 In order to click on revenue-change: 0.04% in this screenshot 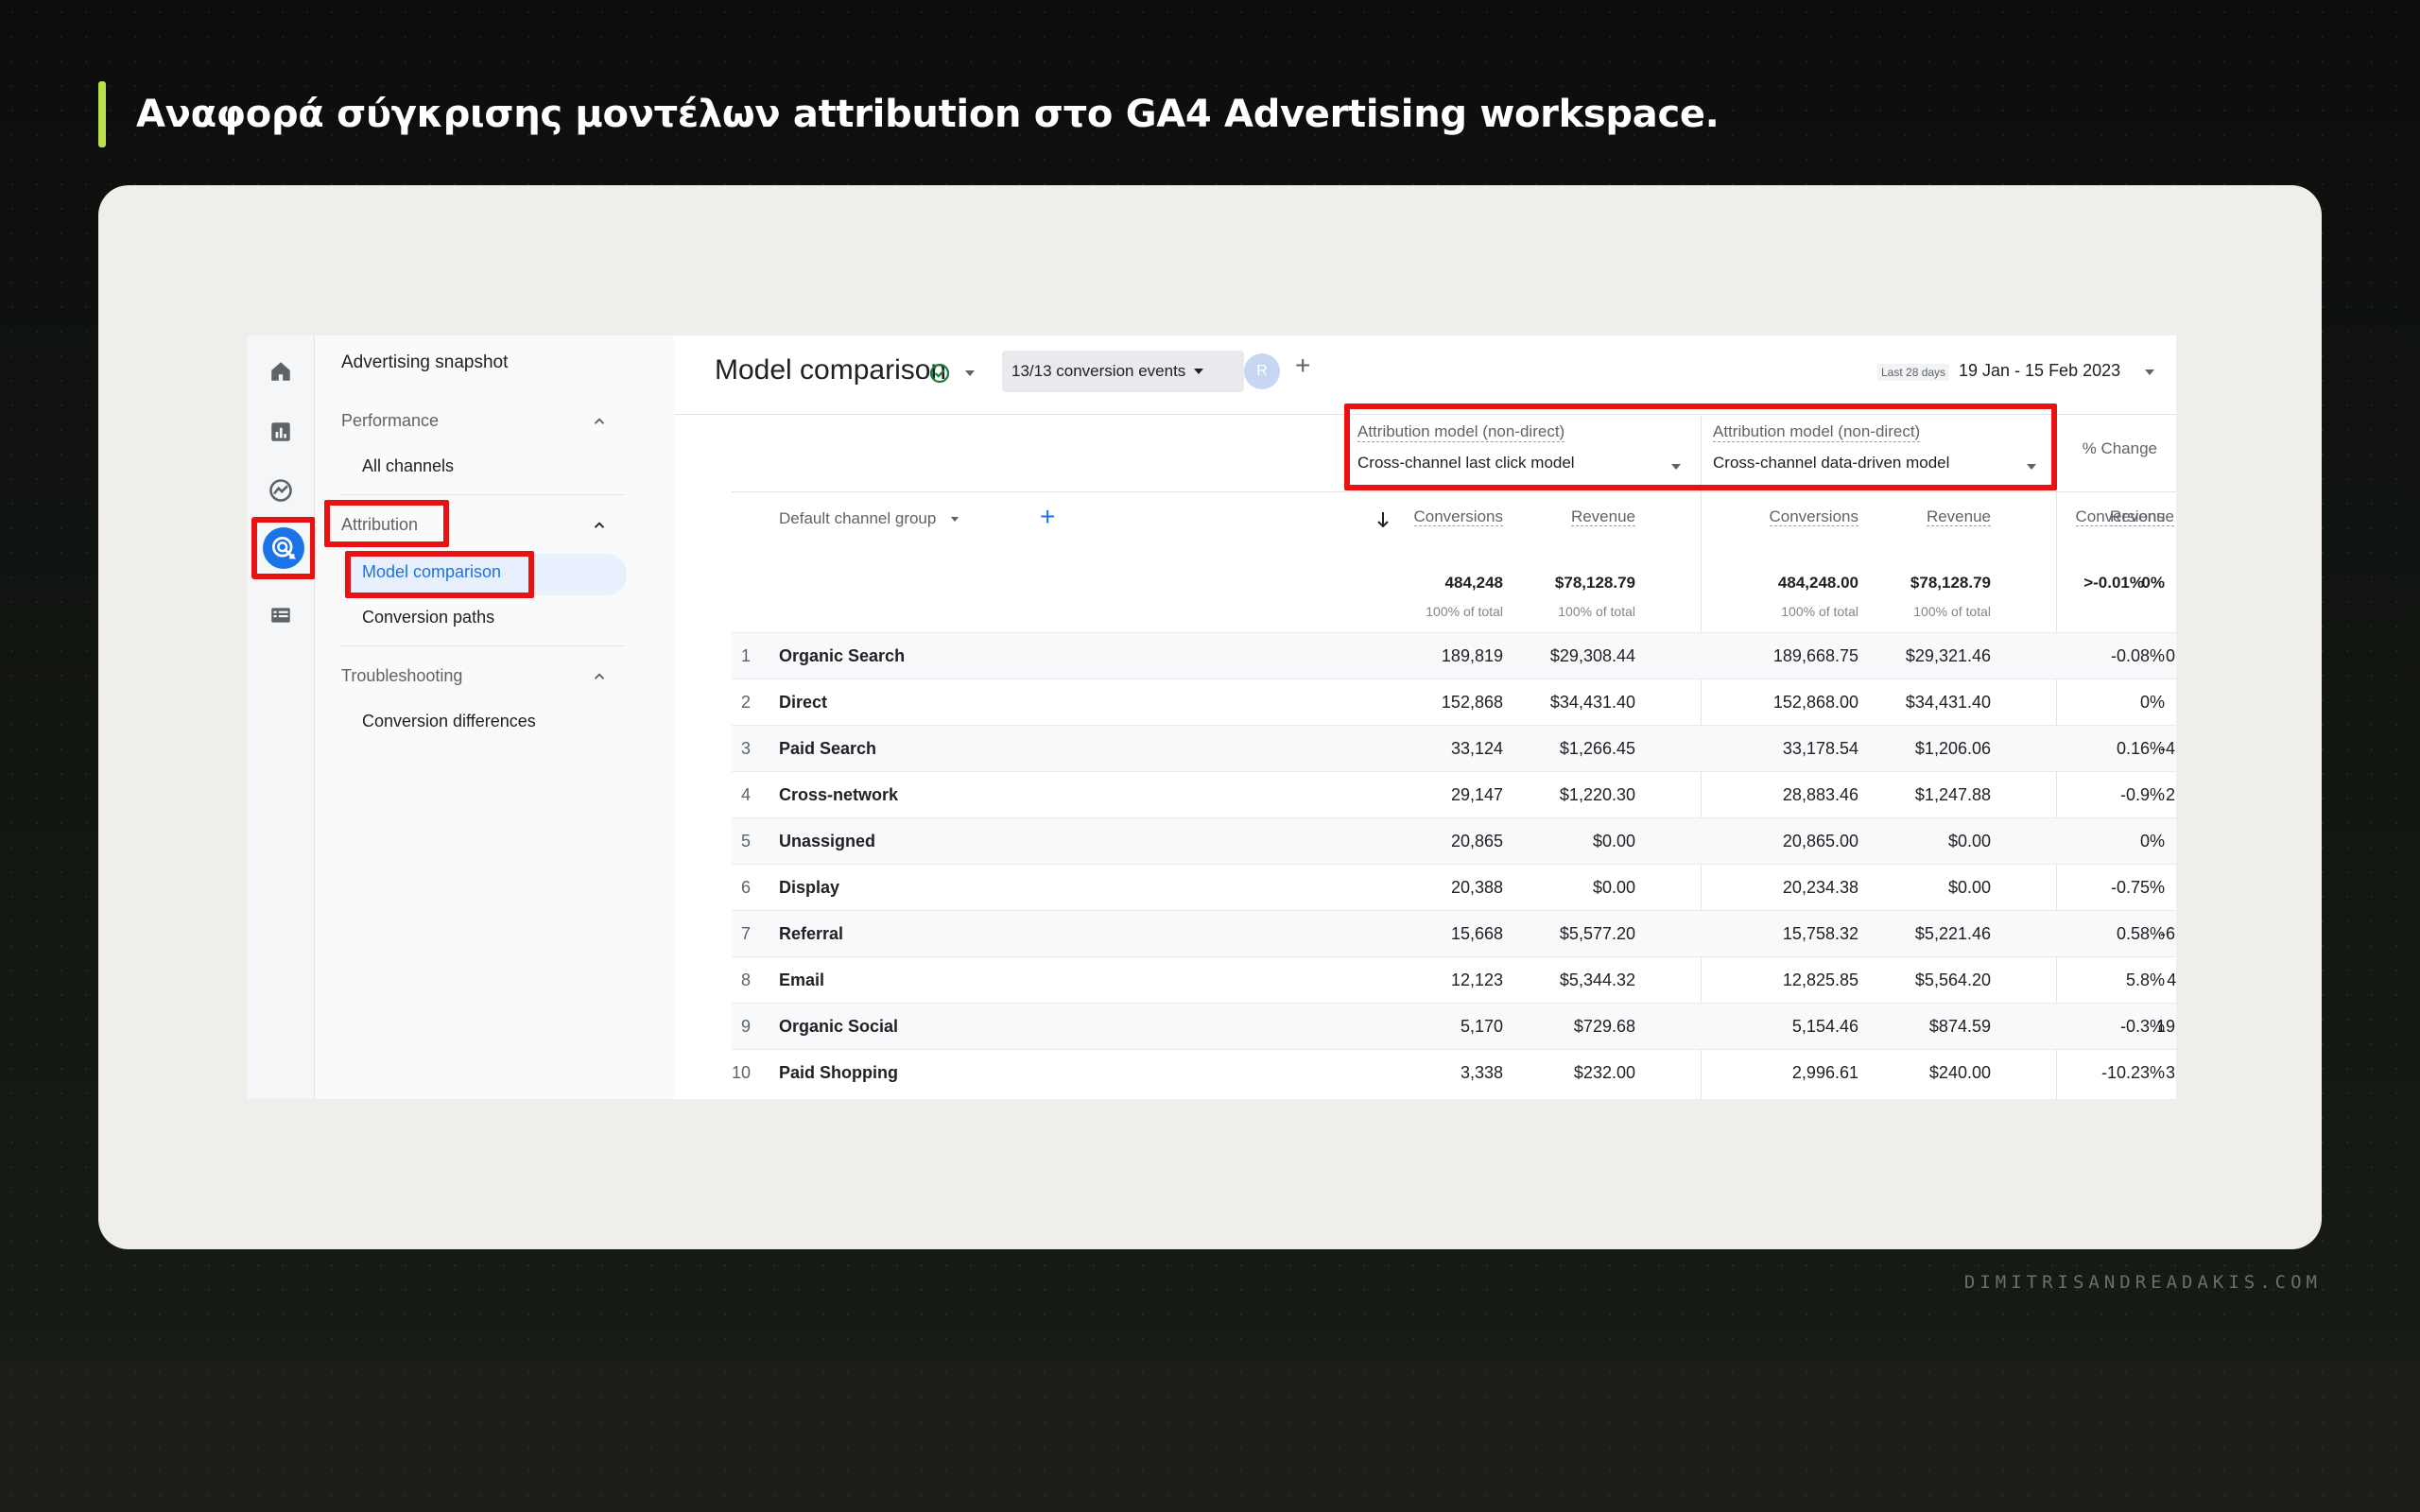, I will do `click(2170, 655)`.